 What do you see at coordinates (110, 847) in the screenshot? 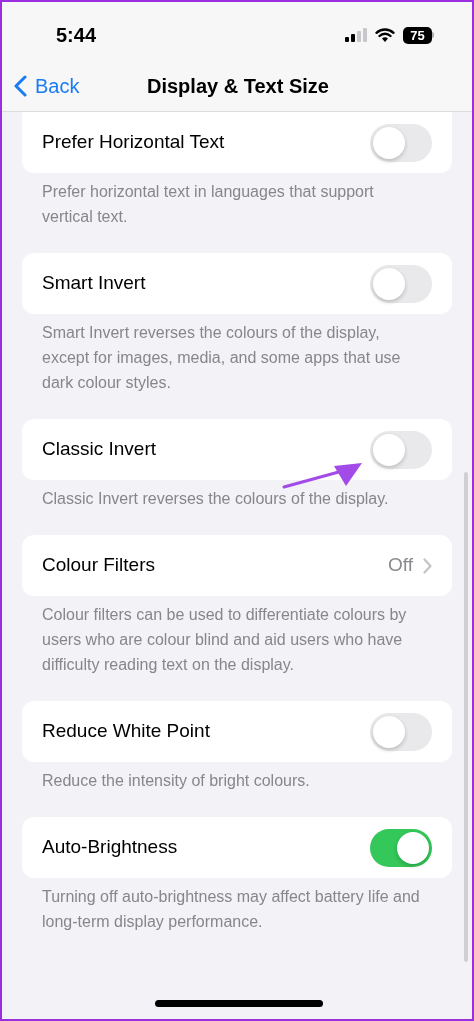
I see `row-label: Auto-Brightness` at bounding box center [110, 847].